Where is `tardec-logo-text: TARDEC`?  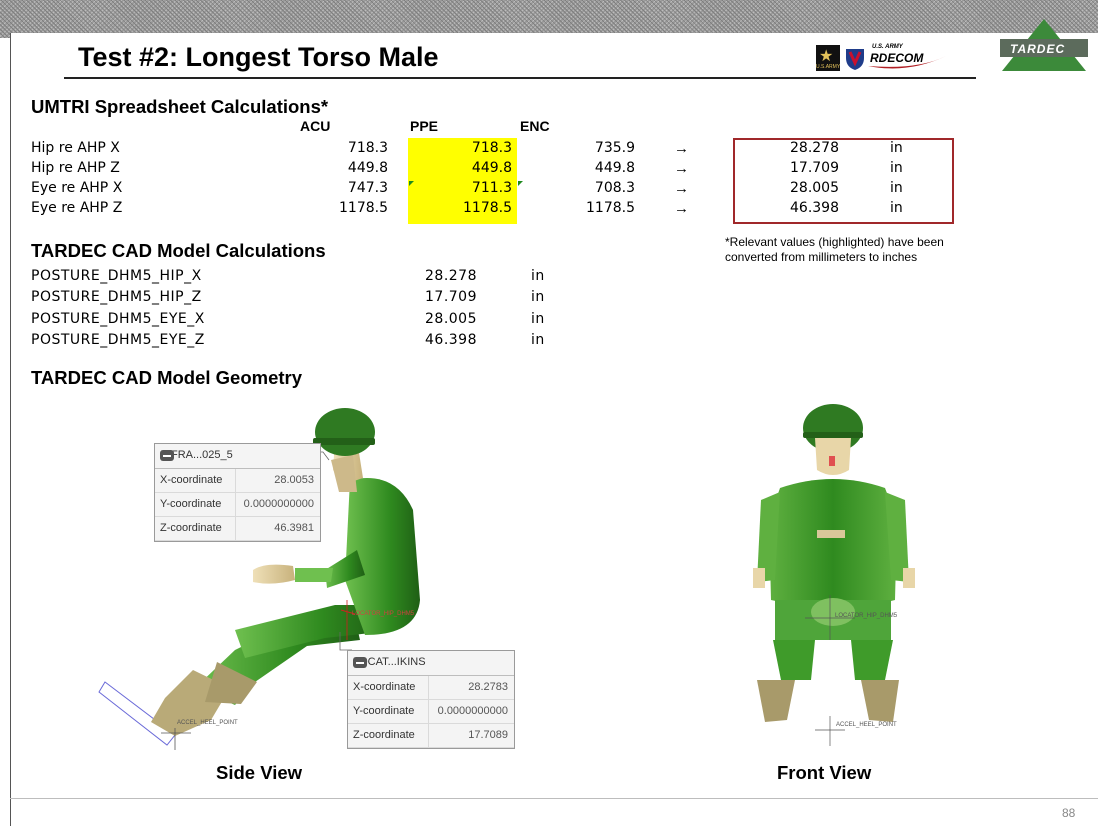
tardec-logo-text: TARDEC is located at coordinates (1038, 49).